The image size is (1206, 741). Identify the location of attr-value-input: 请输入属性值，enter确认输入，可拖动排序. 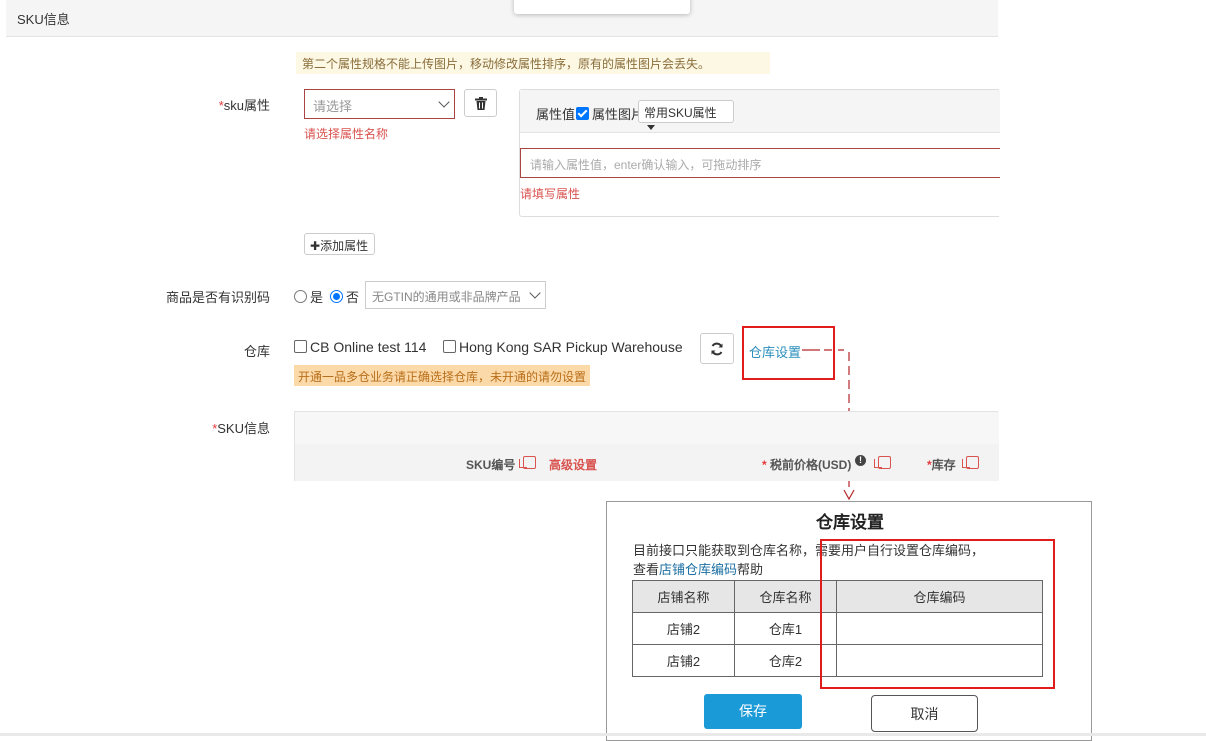
(760, 163).